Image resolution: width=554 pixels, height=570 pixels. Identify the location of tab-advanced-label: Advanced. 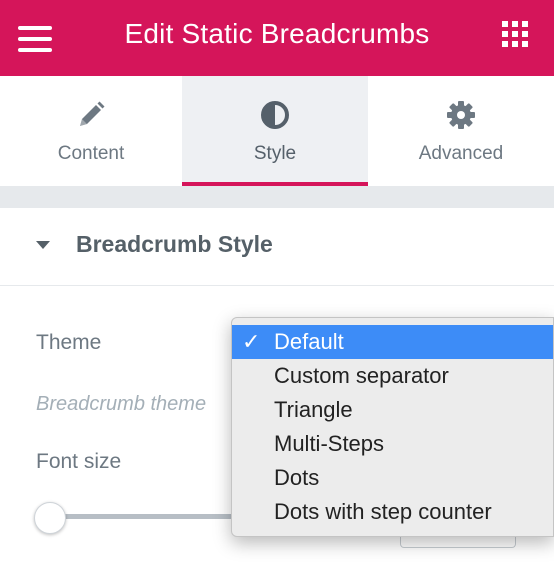
(461, 153).